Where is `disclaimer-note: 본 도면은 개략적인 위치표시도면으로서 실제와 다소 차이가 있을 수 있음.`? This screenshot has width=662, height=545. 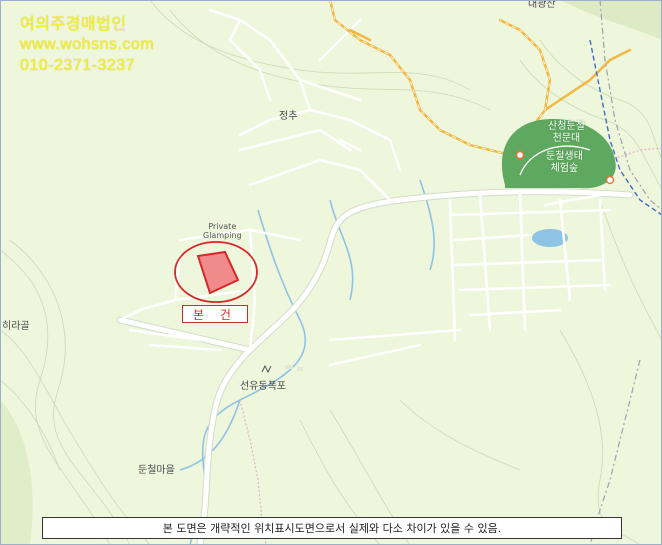
disclaimer-note: 본 도면은 개략적인 위치표시도면으로서 실제와 다소 차이가 있을 수 있음. is located at coordinates (332, 528).